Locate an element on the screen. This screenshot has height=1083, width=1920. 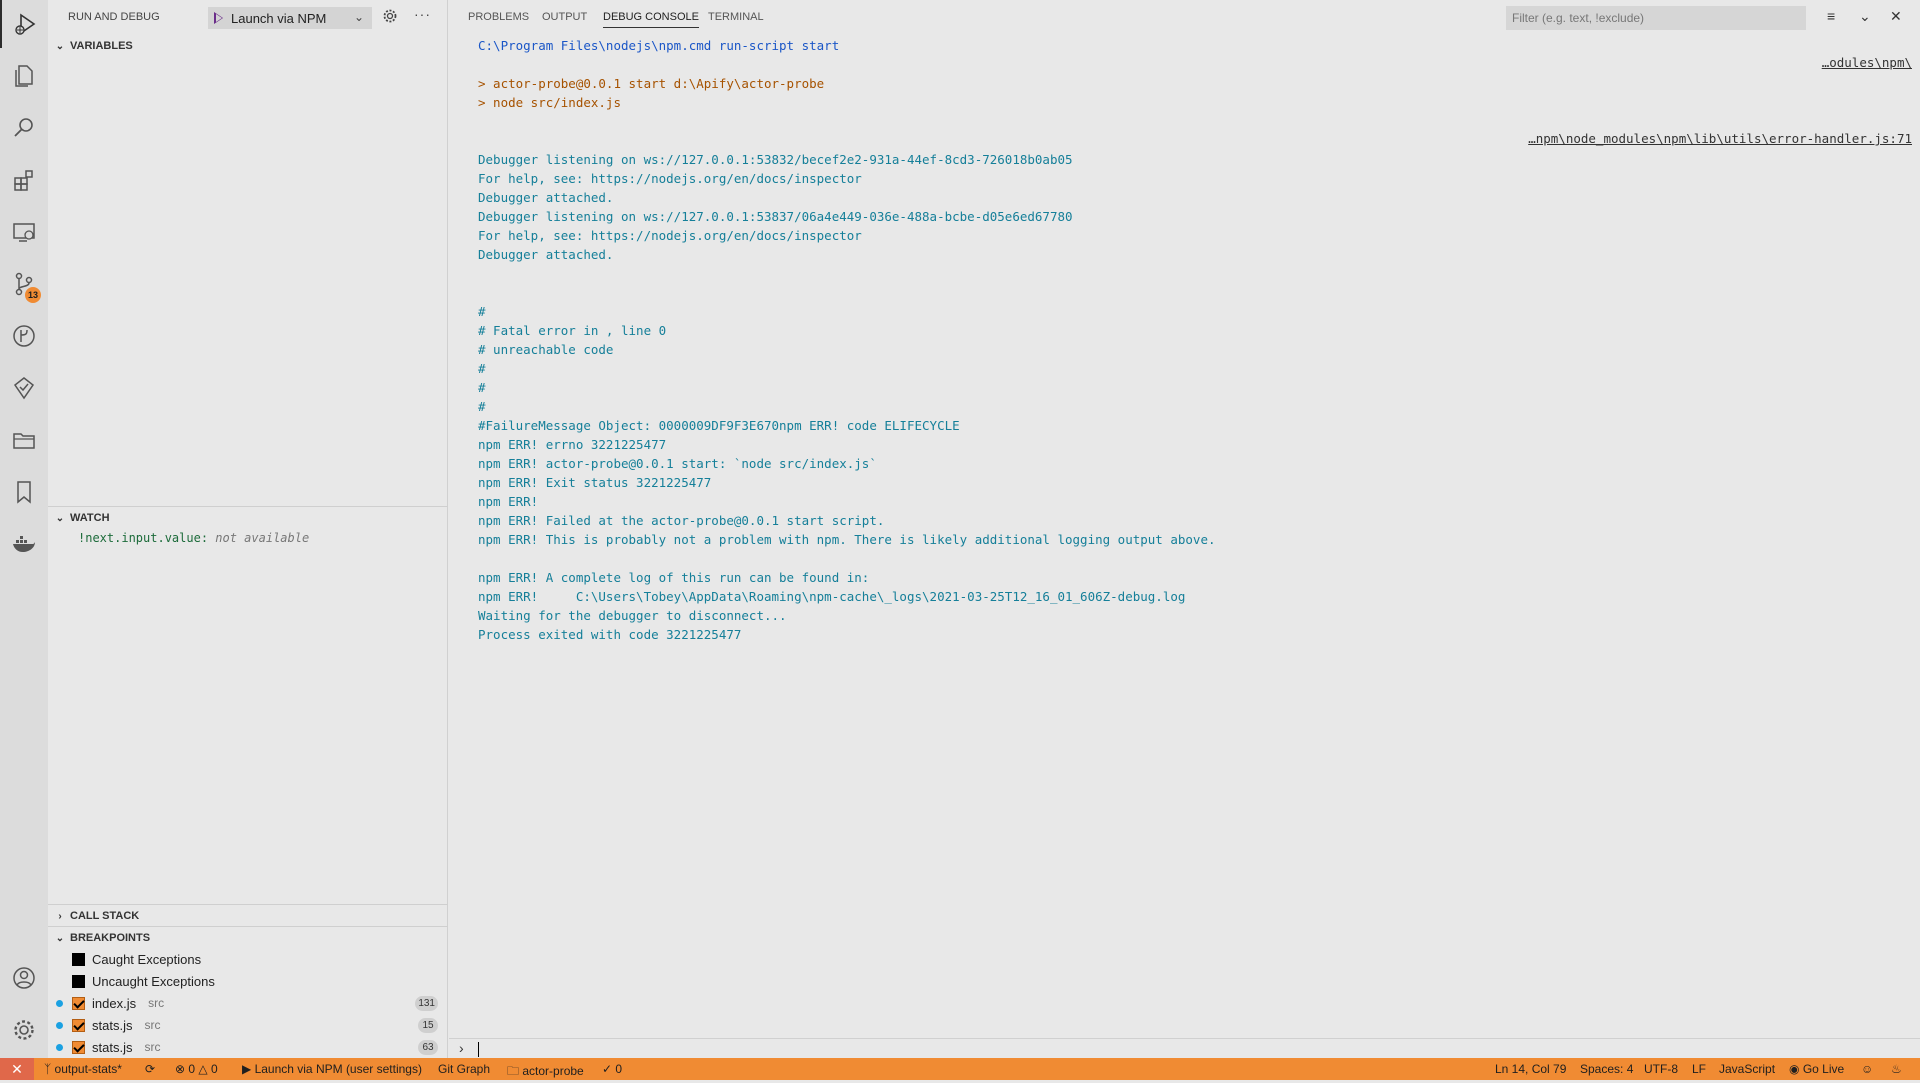
explorer-icon is located at coordinates (24, 76).